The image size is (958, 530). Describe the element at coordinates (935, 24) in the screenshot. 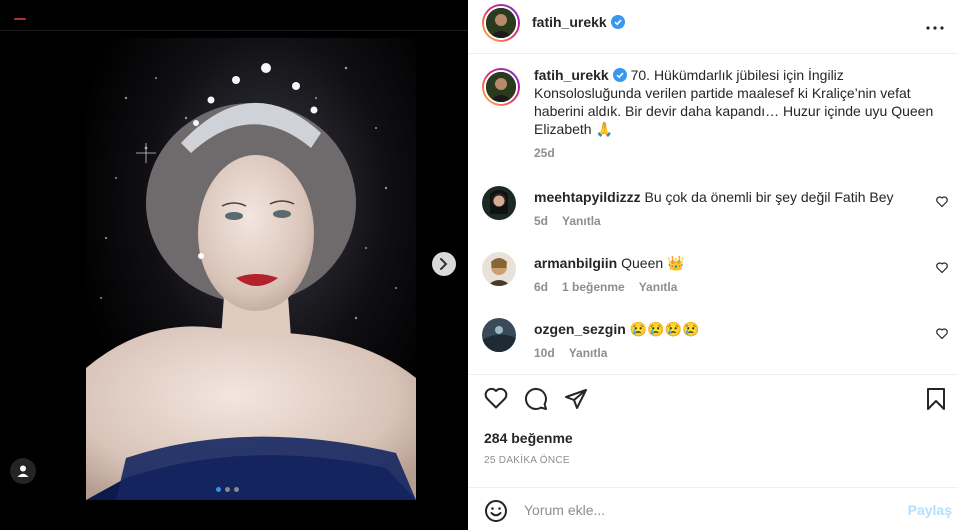

I see `more-options-button` at that location.